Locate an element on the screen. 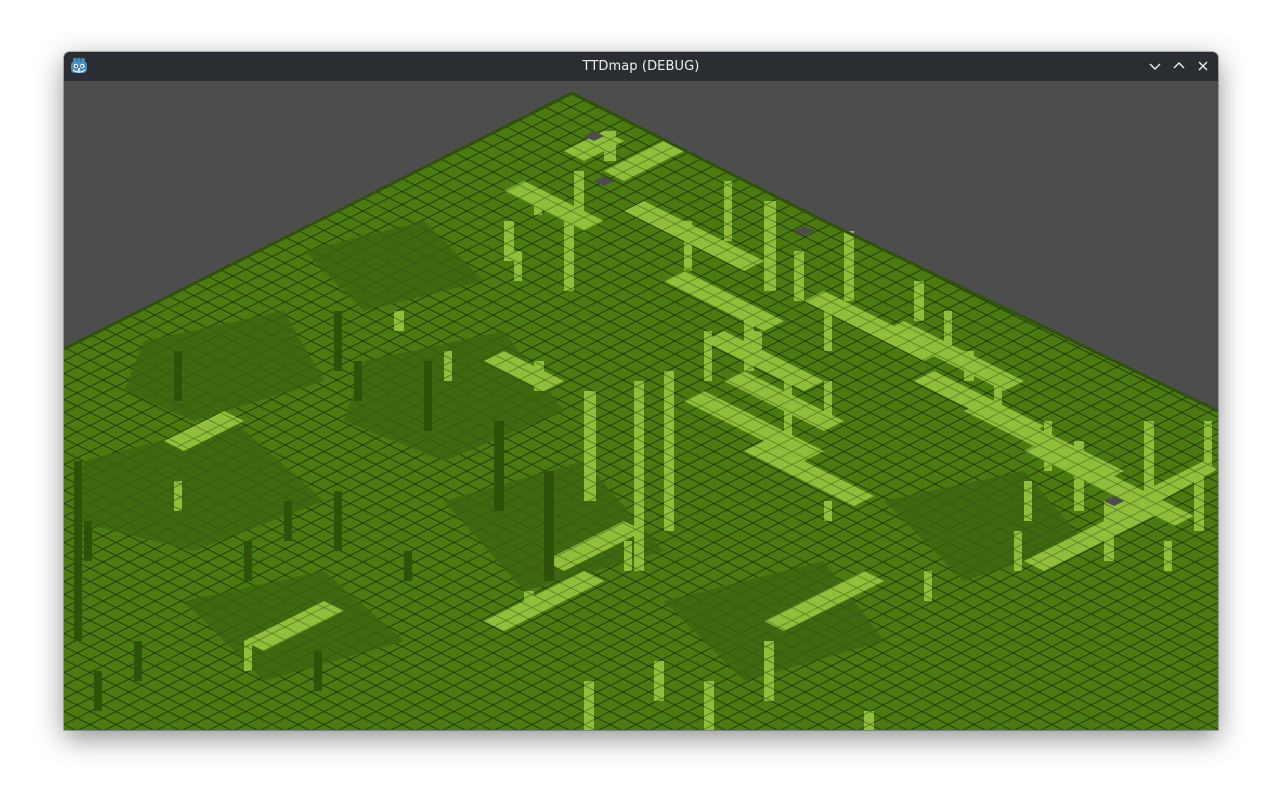 The height and width of the screenshot is (807, 1282). window-title: TTDmap (DEBUG) is located at coordinates (641, 66).